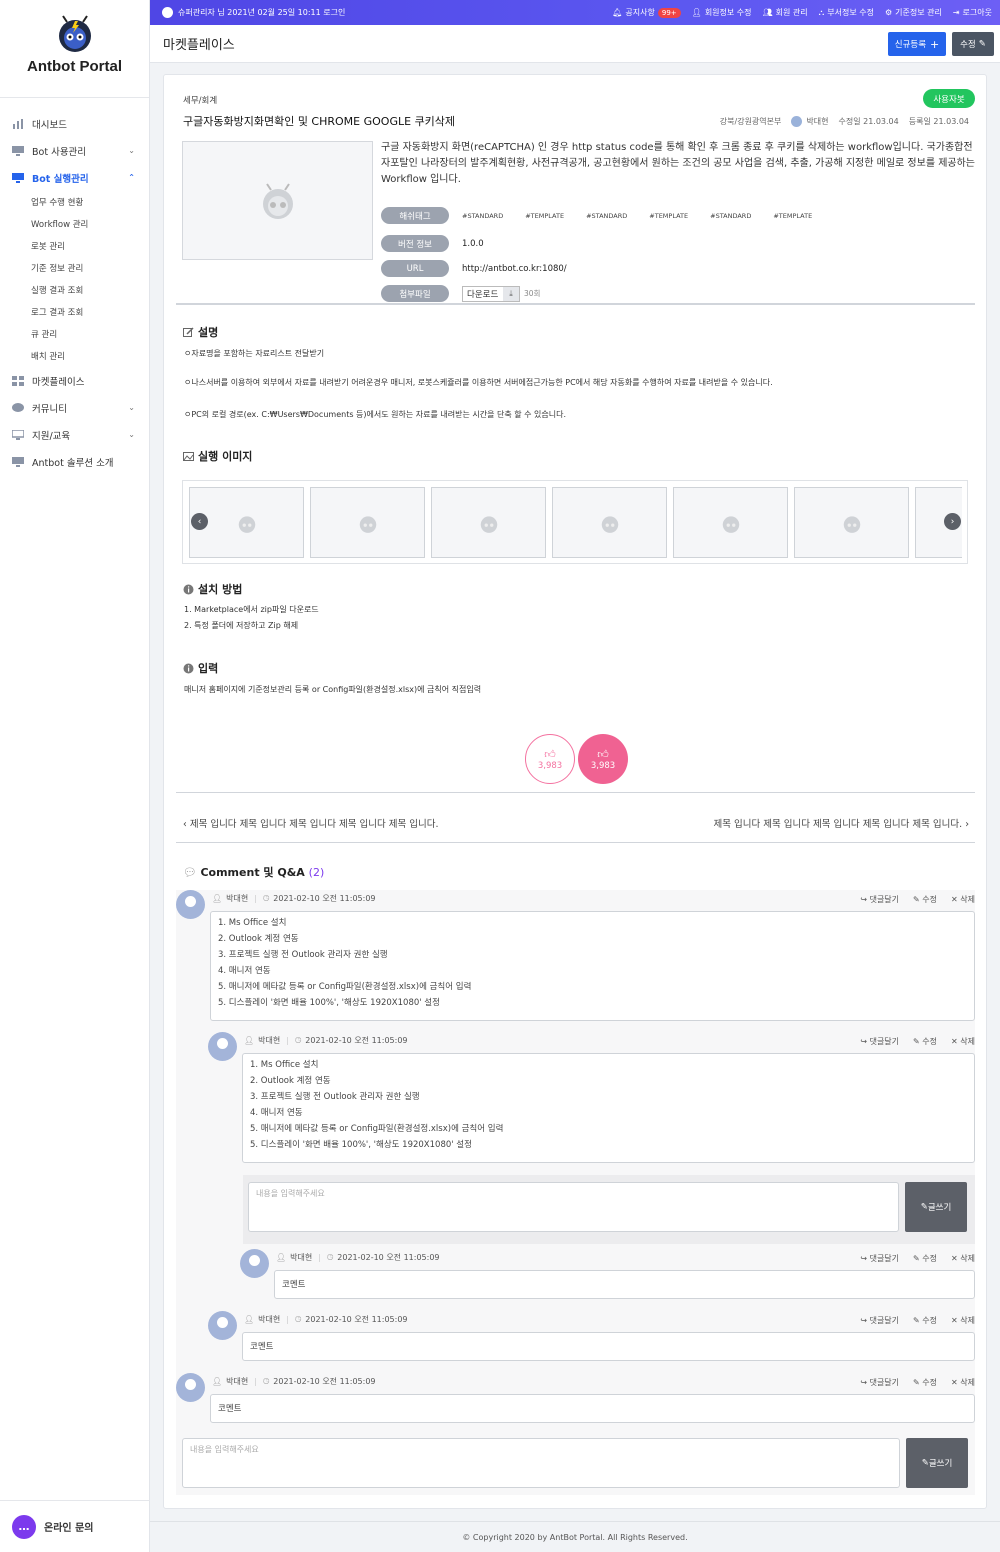 This screenshot has width=1000, height=1552. I want to click on monitor-icon, so click(18, 177).